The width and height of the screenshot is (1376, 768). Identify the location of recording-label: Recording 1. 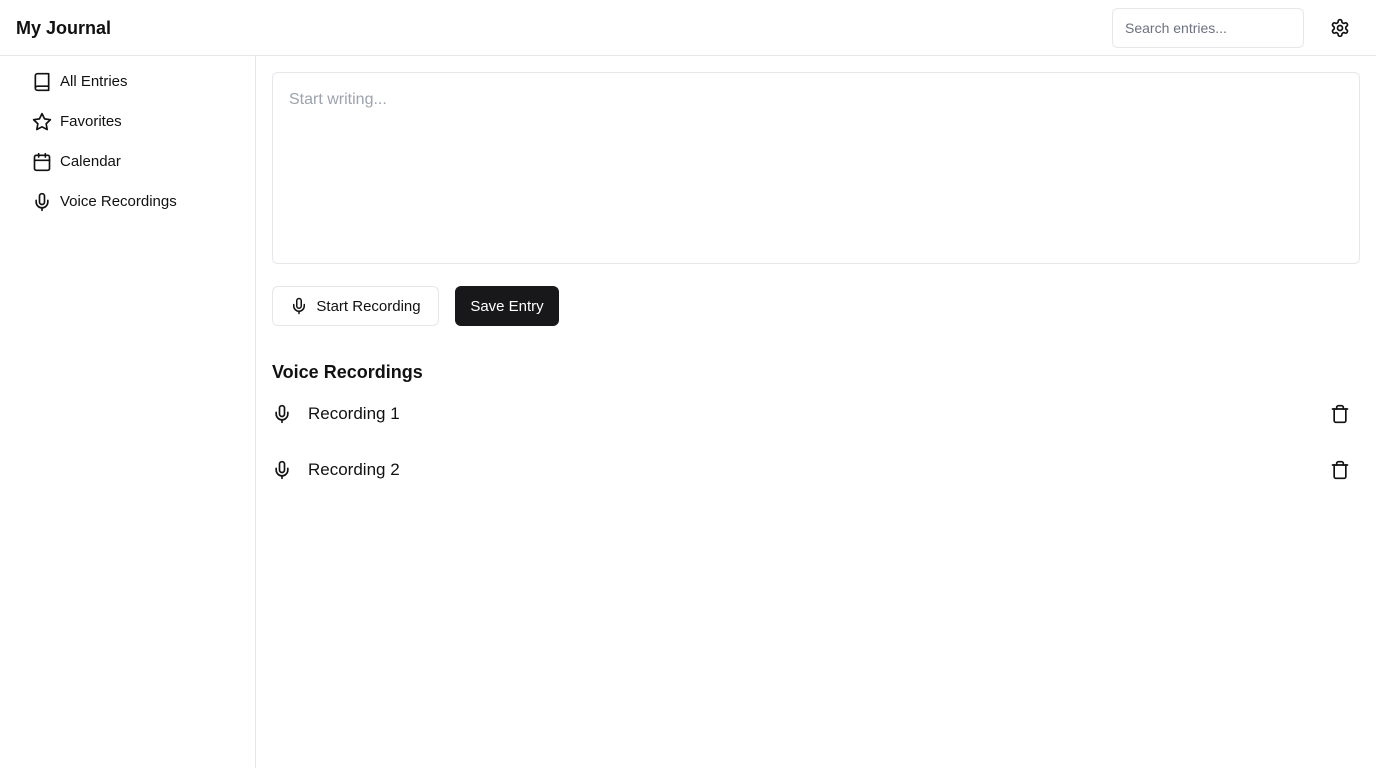
(354, 413).